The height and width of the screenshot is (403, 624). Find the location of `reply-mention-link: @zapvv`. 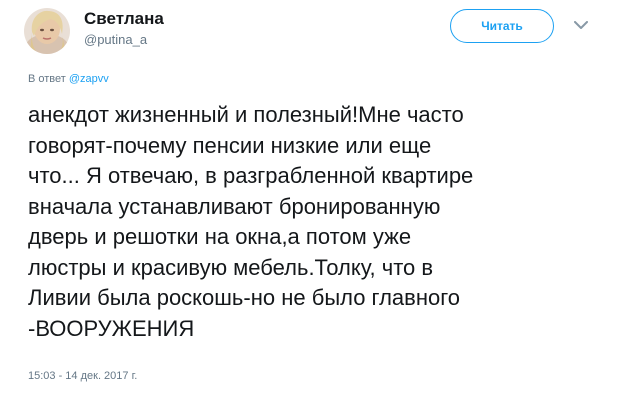

reply-mention-link: @zapvv is located at coordinates (89, 79).